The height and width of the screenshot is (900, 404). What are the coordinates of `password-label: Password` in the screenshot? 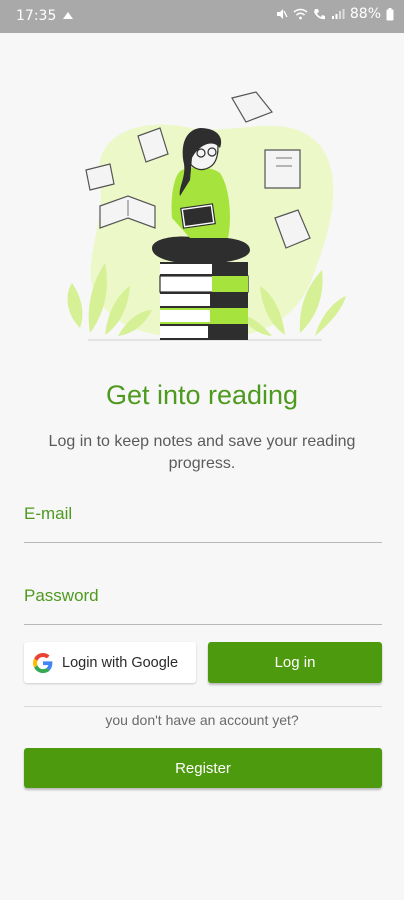 It's located at (61, 595).